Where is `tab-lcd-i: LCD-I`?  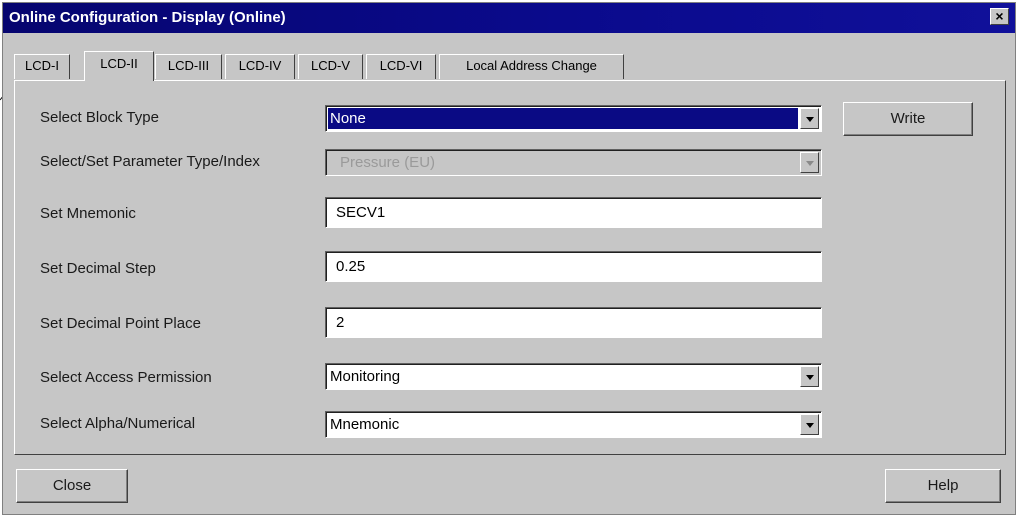 tab-lcd-i: LCD-I is located at coordinates (42, 66).